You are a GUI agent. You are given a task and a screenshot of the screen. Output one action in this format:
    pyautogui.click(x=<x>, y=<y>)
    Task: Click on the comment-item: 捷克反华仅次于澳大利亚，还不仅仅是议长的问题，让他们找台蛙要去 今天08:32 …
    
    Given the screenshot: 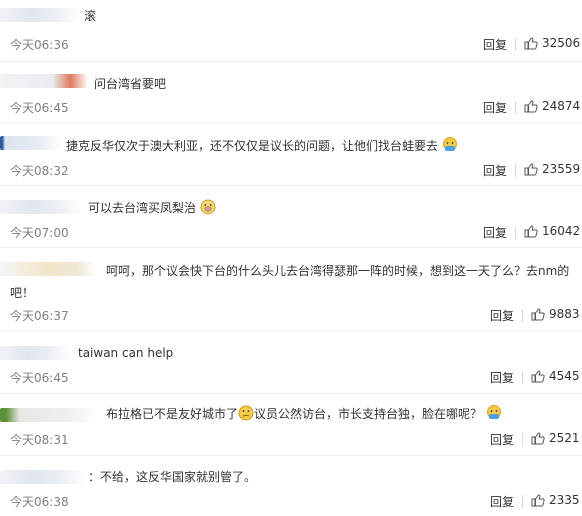 What is the action you would take?
    pyautogui.click(x=291, y=155)
    